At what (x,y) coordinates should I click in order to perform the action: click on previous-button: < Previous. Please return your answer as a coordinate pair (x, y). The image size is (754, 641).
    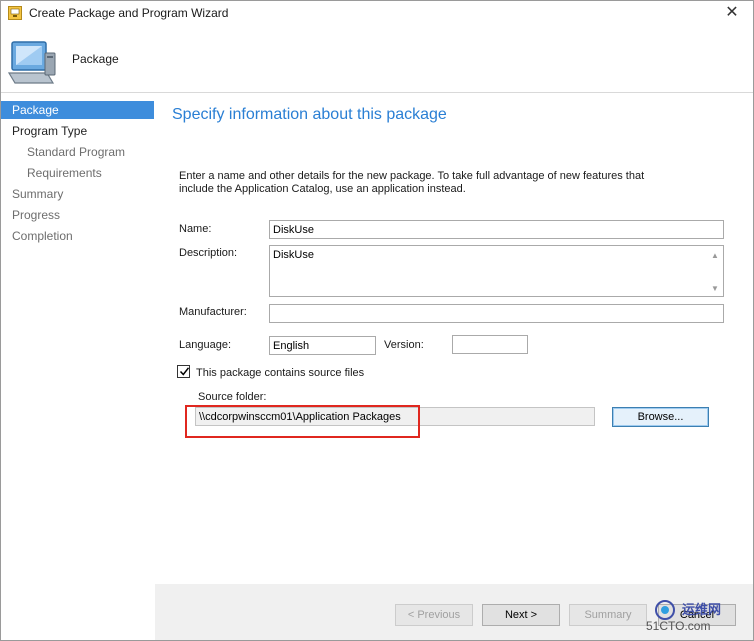
    Looking at the image, I should click on (434, 615).